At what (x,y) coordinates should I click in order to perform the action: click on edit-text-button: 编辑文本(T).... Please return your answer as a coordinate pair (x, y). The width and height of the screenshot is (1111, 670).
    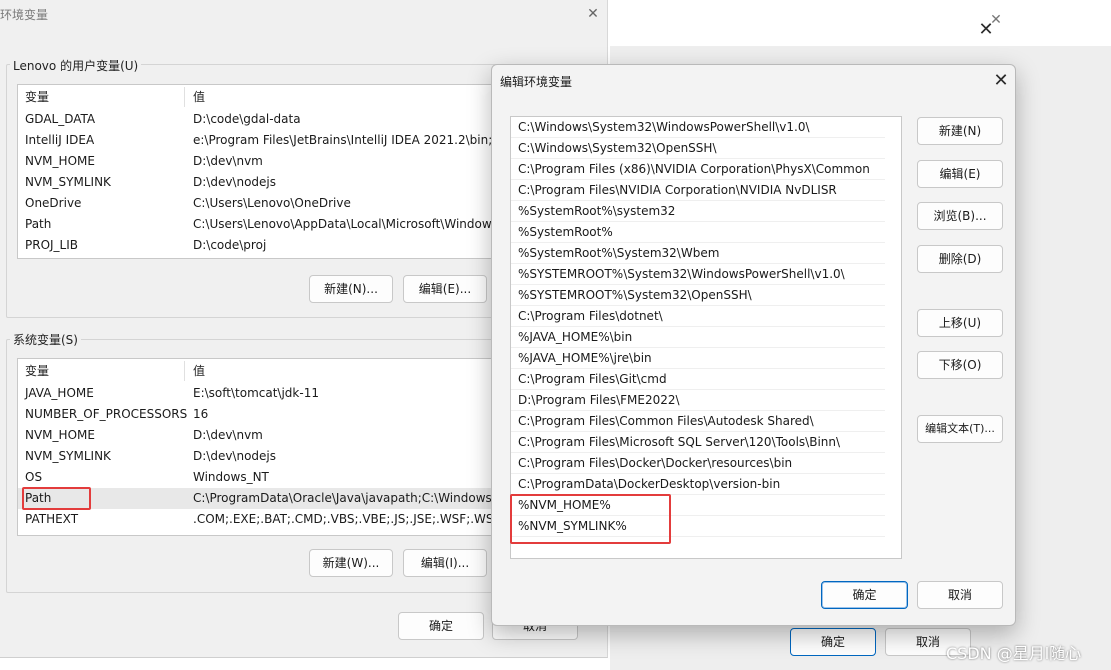
    Looking at the image, I should click on (960, 429).